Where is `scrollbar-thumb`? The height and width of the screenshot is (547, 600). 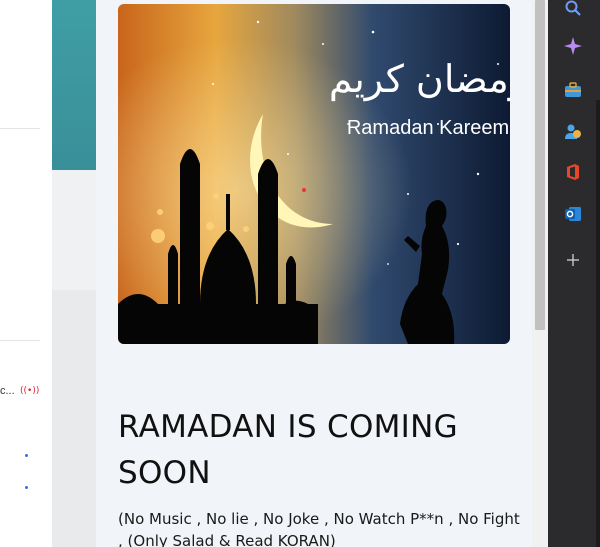 scrollbar-thumb is located at coordinates (540, 165).